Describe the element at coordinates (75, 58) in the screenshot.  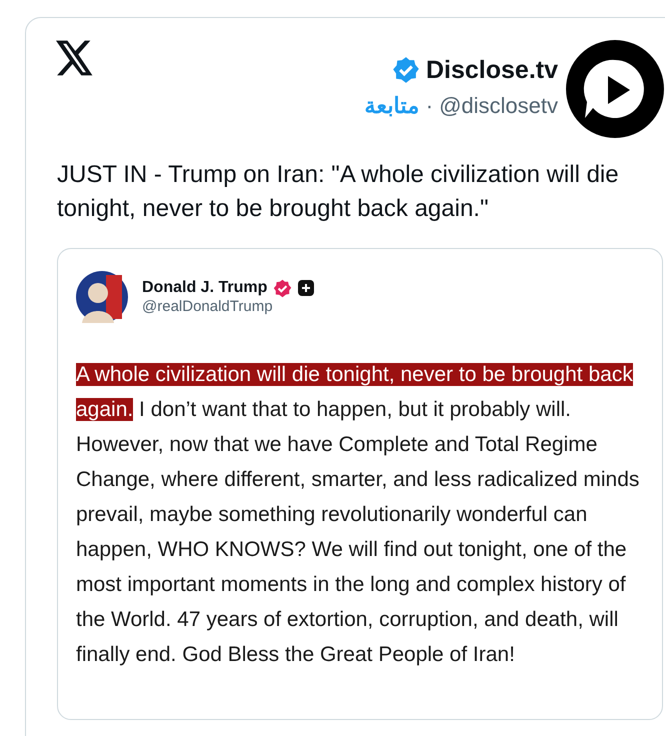
I see `x-logo-icon` at that location.